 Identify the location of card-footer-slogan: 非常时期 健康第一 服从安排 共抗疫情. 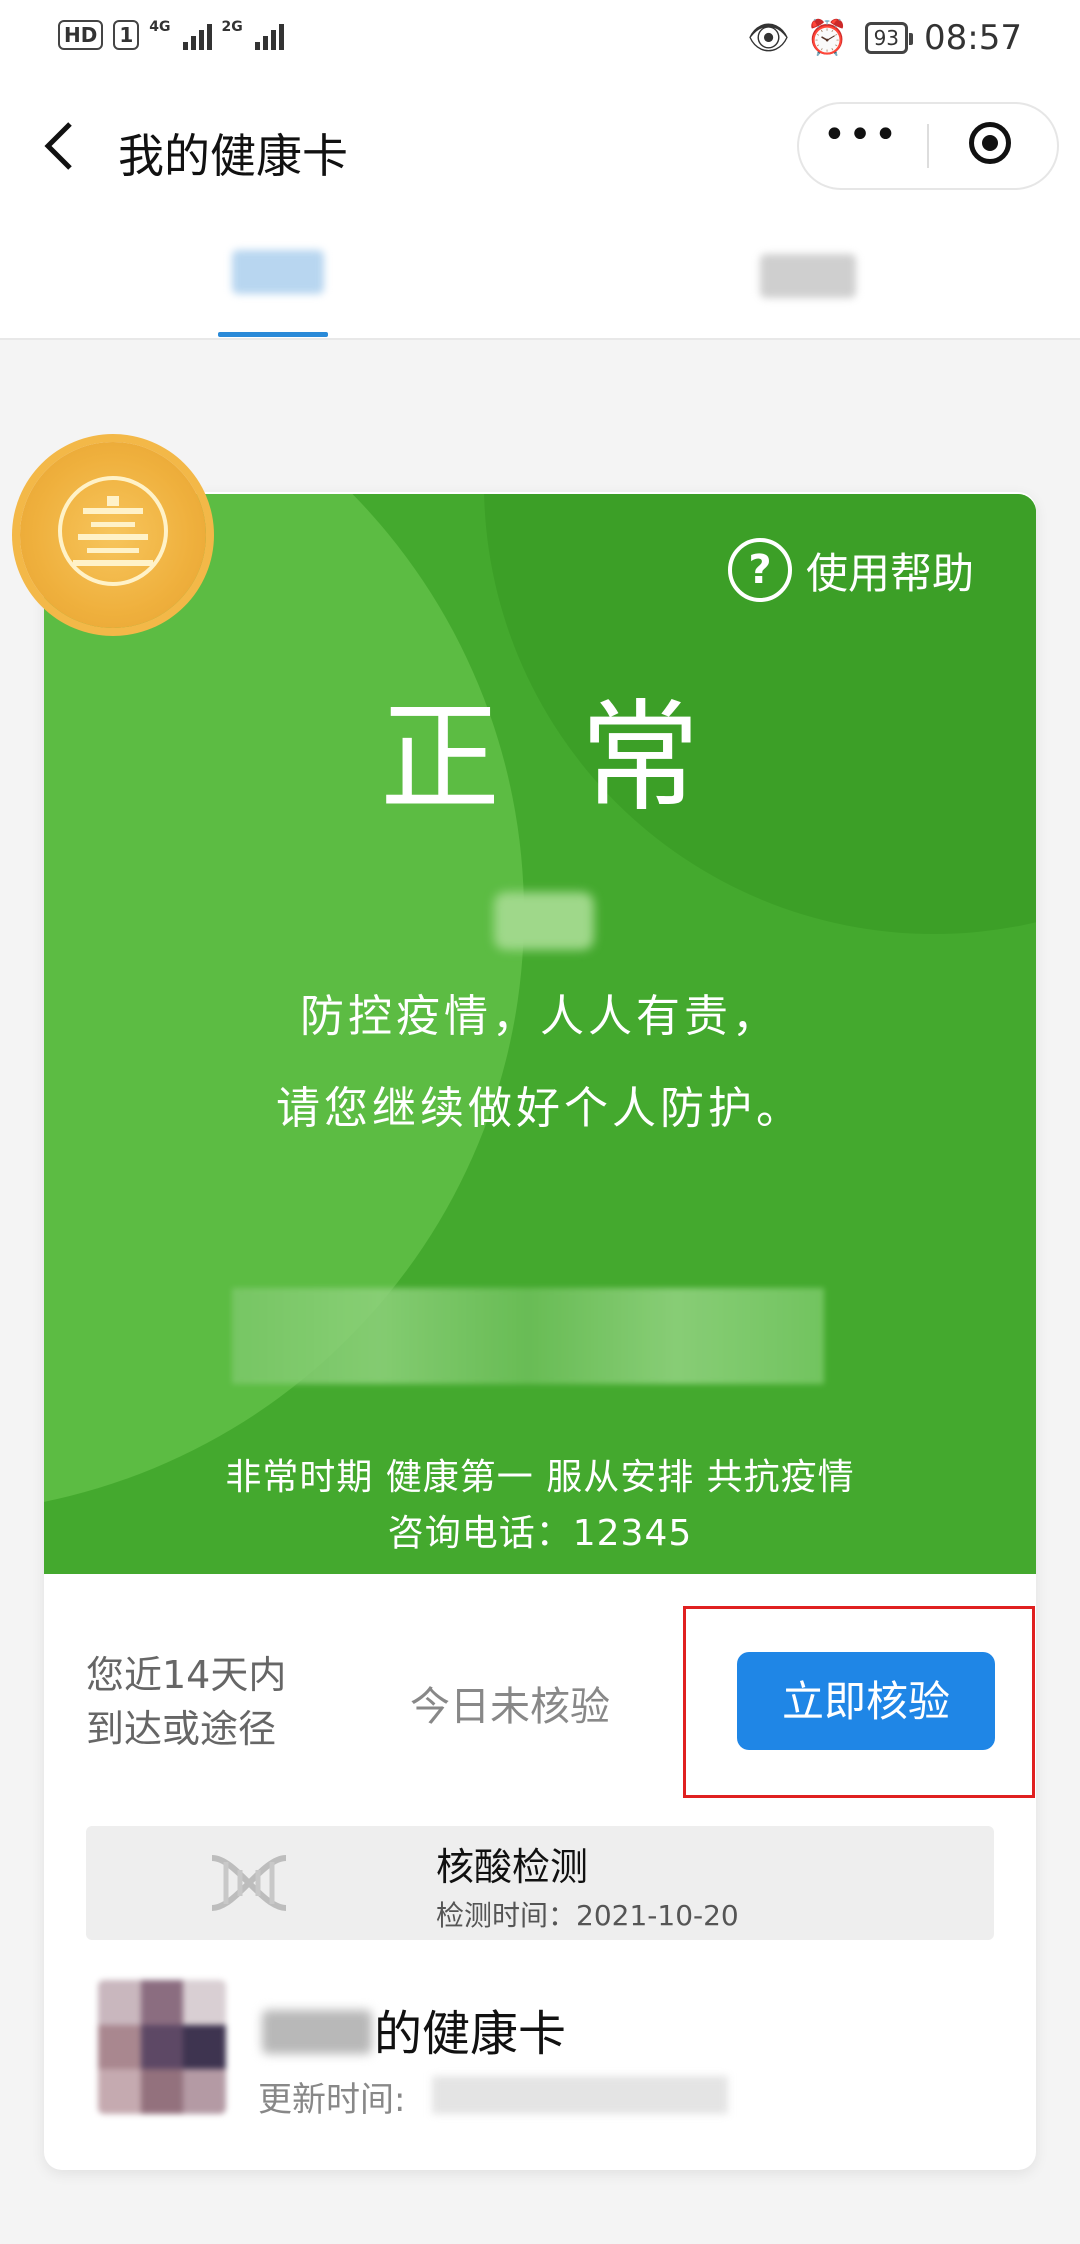
(540, 1477).